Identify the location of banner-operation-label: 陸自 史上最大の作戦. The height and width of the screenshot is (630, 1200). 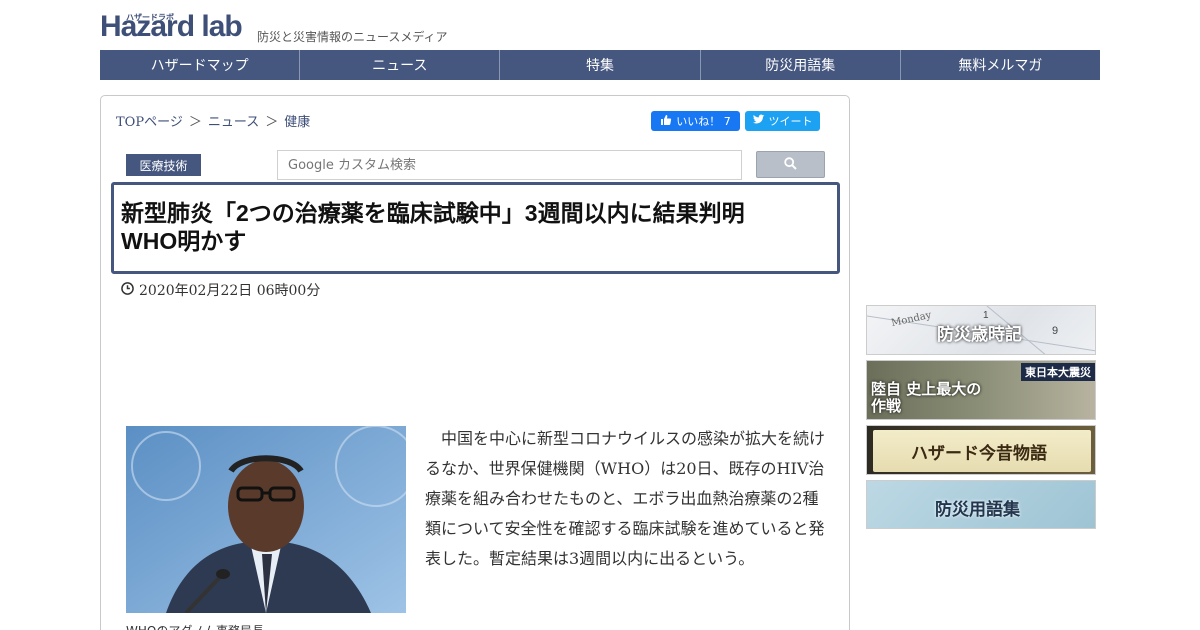
(926, 397).